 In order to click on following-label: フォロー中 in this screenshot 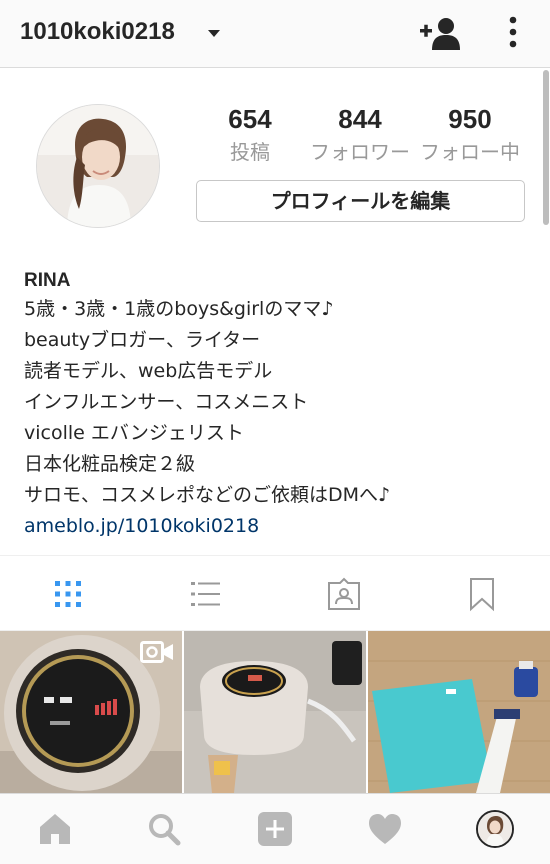, I will do `click(470, 153)`.